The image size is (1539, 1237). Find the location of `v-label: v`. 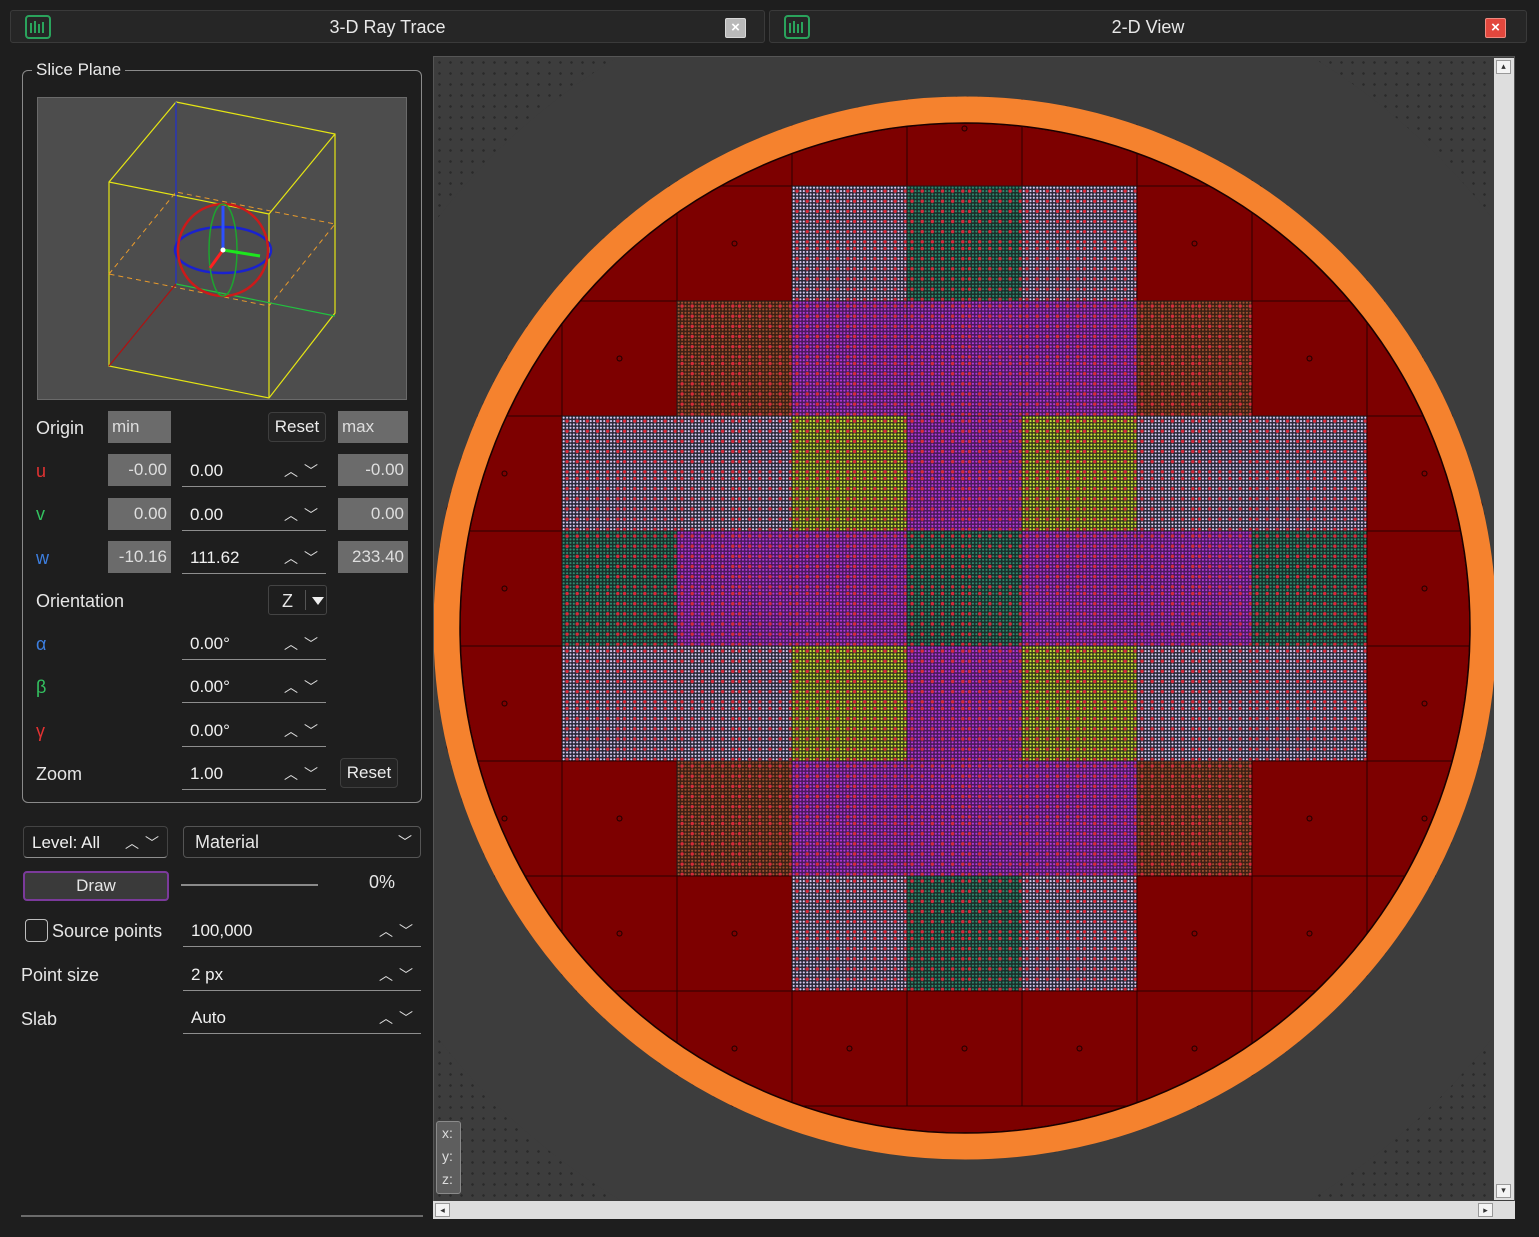

v-label: v is located at coordinates (40, 514).